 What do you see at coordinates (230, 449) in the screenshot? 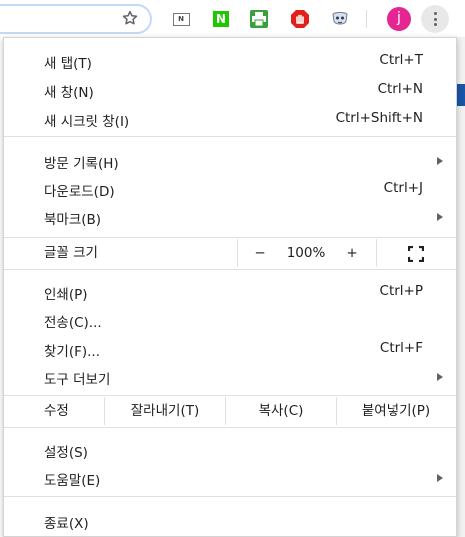
I see `menu-item-settings: 설정(S)` at bounding box center [230, 449].